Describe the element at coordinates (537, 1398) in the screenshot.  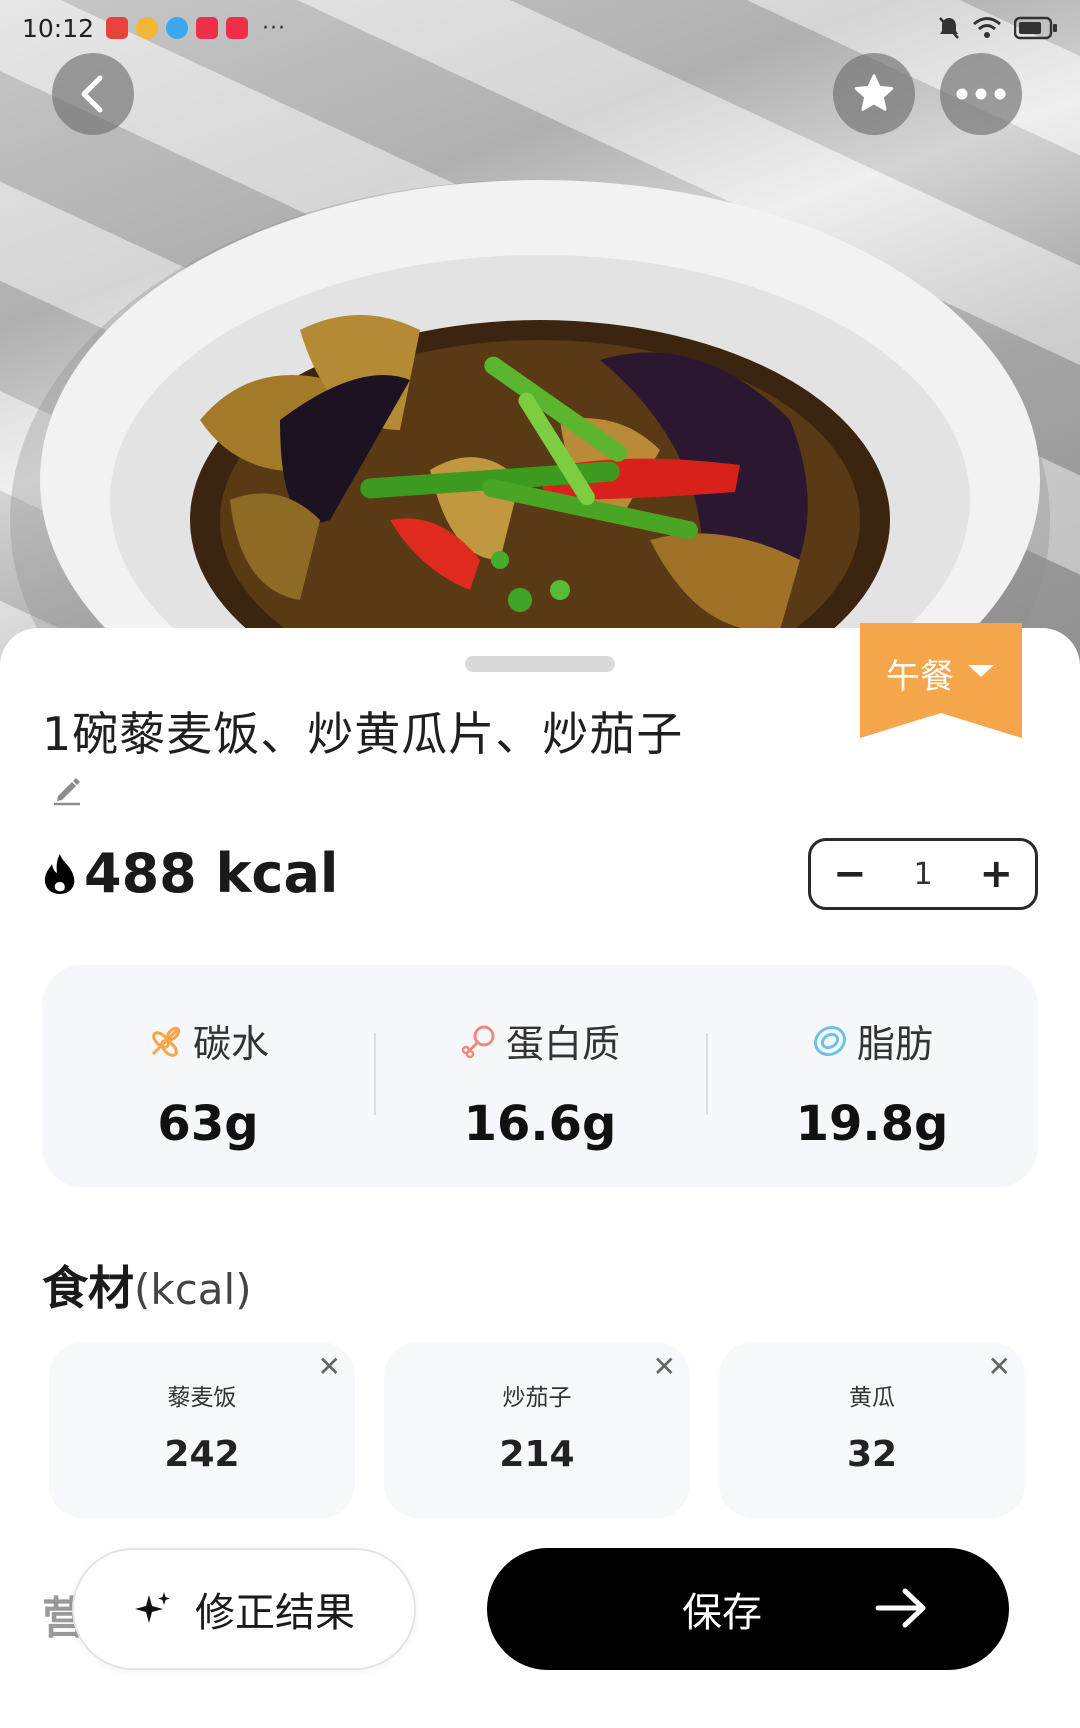
I see `ingredient-name: 炒茄子` at that location.